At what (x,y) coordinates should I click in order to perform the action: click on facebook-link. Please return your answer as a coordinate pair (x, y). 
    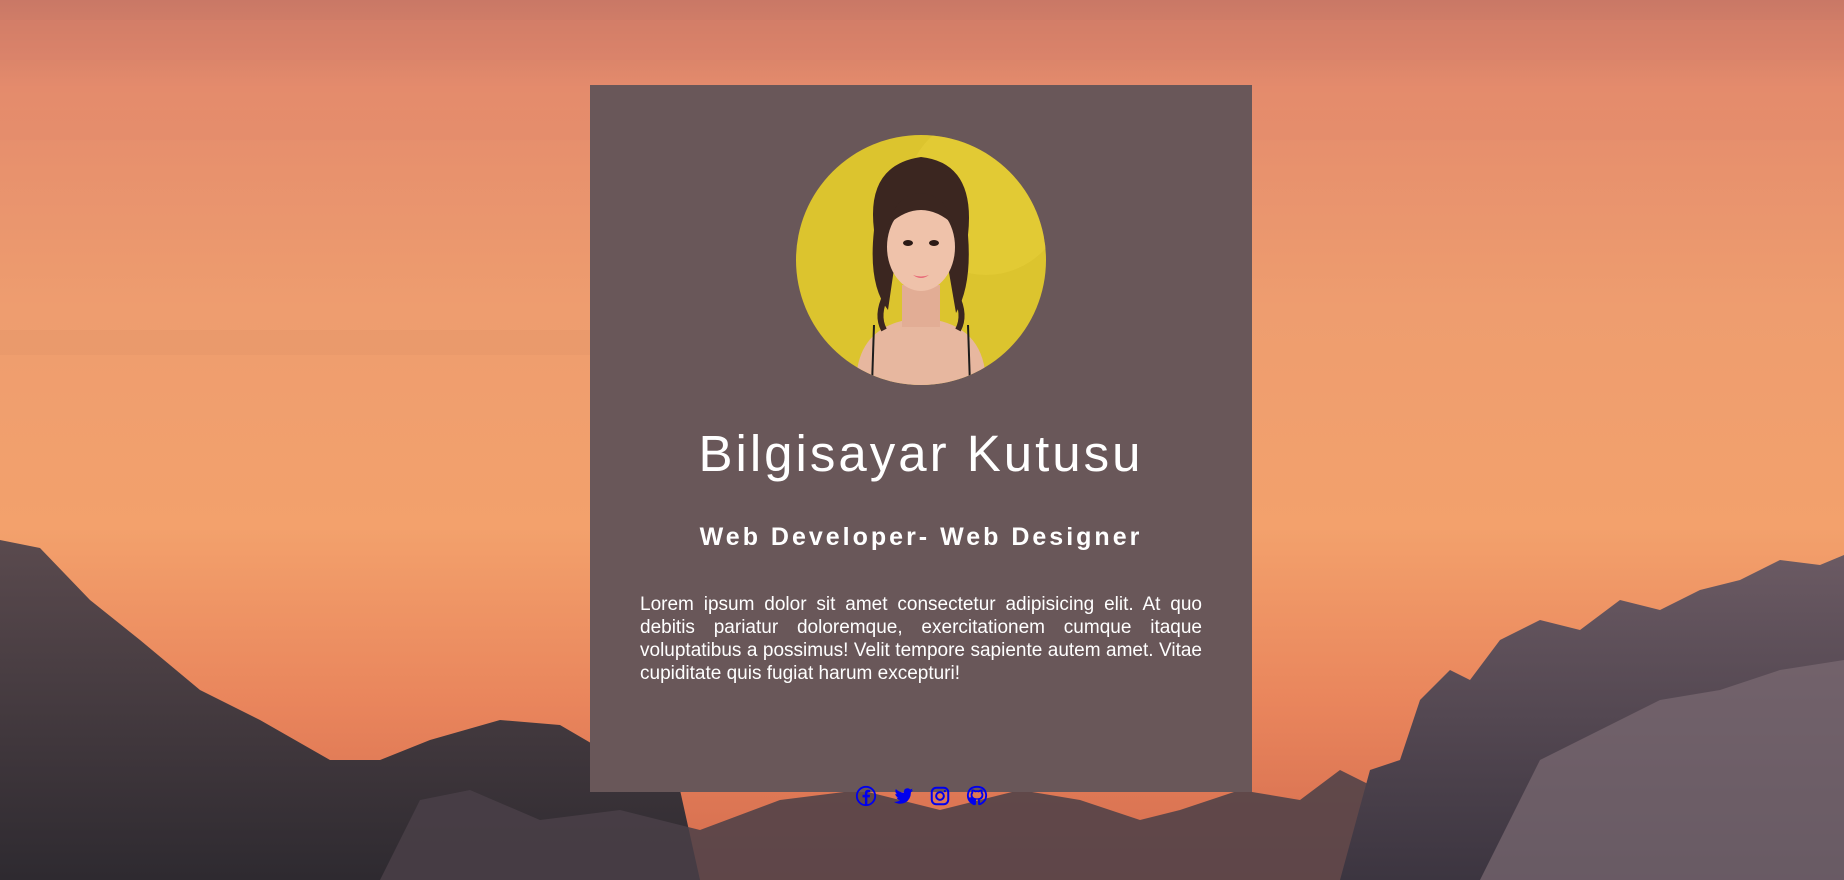
    Looking at the image, I should click on (866, 796).